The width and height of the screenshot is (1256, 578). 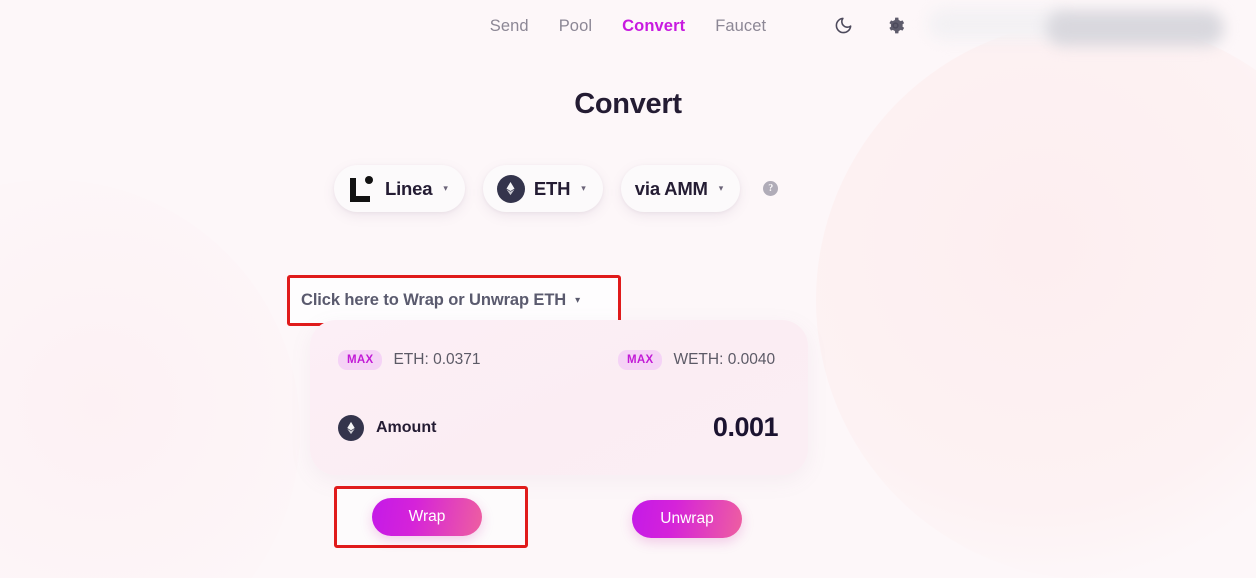 I want to click on amount-input-value: 0.001, so click(x=746, y=427).